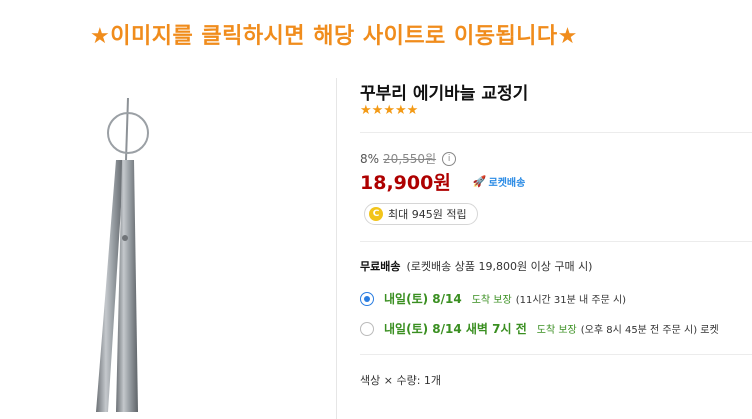  I want to click on original-price: 20,550원, so click(410, 159).